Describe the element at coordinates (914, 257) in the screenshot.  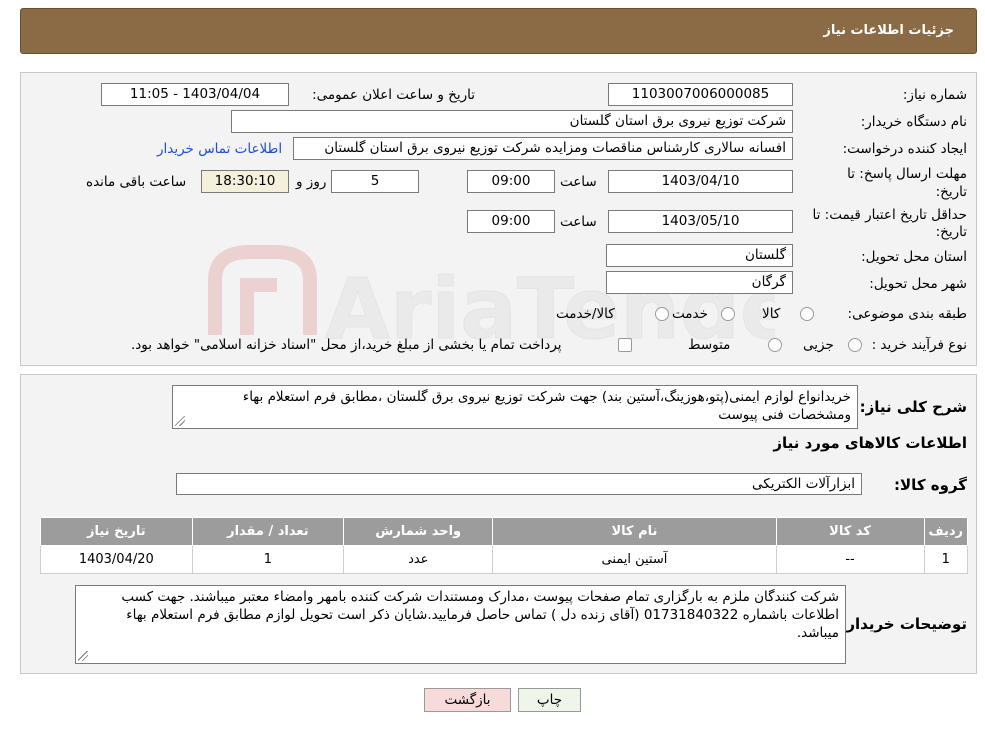
I see `province-label: استان محل تحویل:` at that location.